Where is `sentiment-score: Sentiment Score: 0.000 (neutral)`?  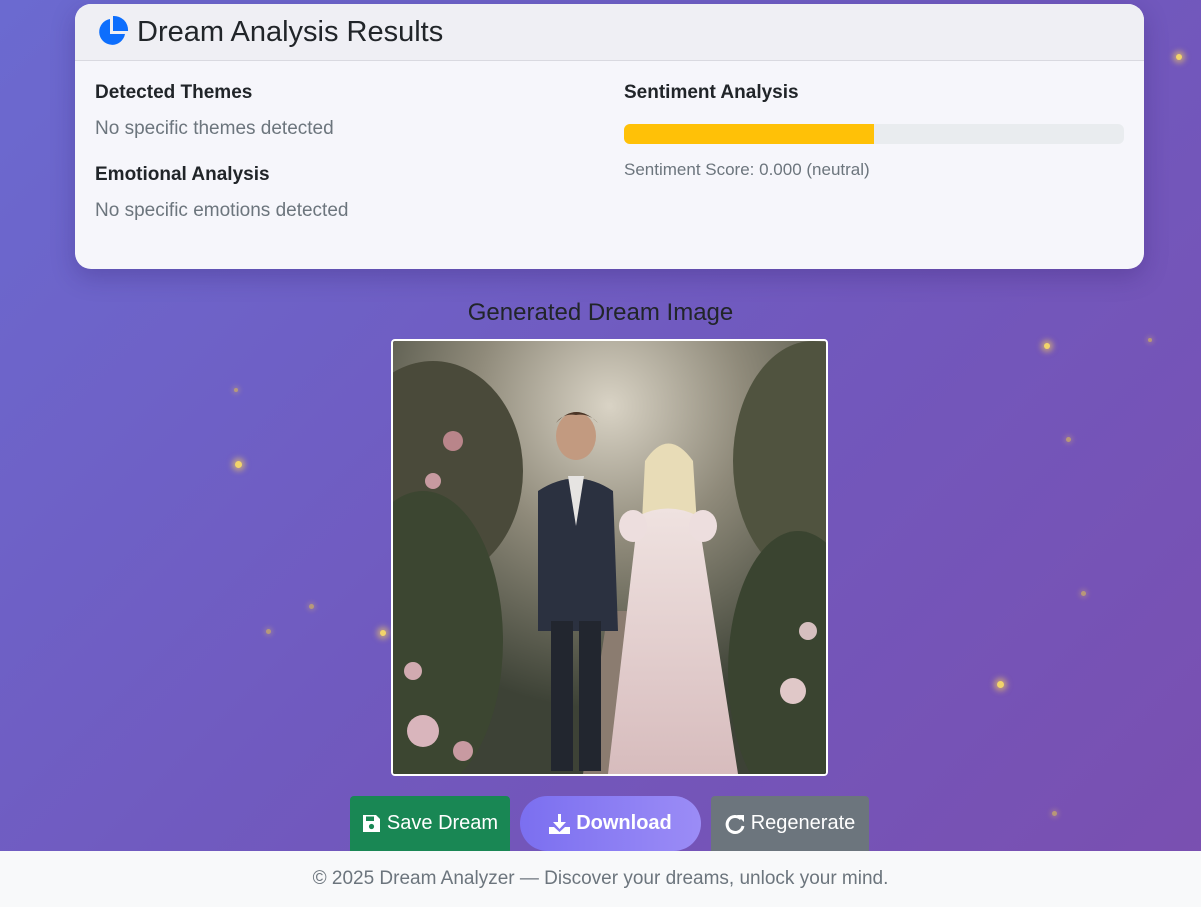
sentiment-score: Sentiment Score: 0.000 (neutral) is located at coordinates (747, 169).